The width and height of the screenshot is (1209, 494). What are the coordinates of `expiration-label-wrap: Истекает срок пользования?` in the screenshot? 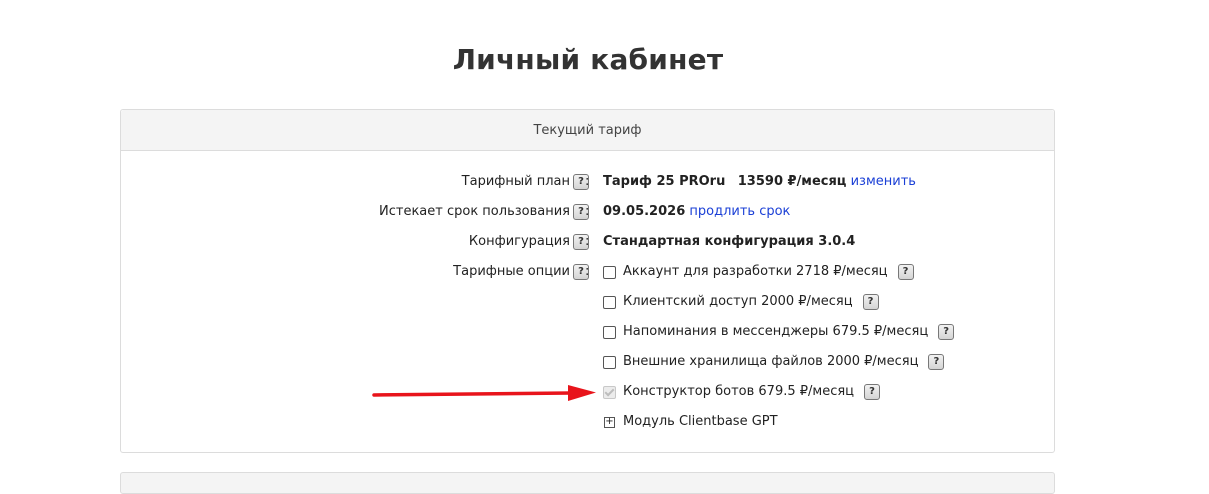 It's located at (484, 212).